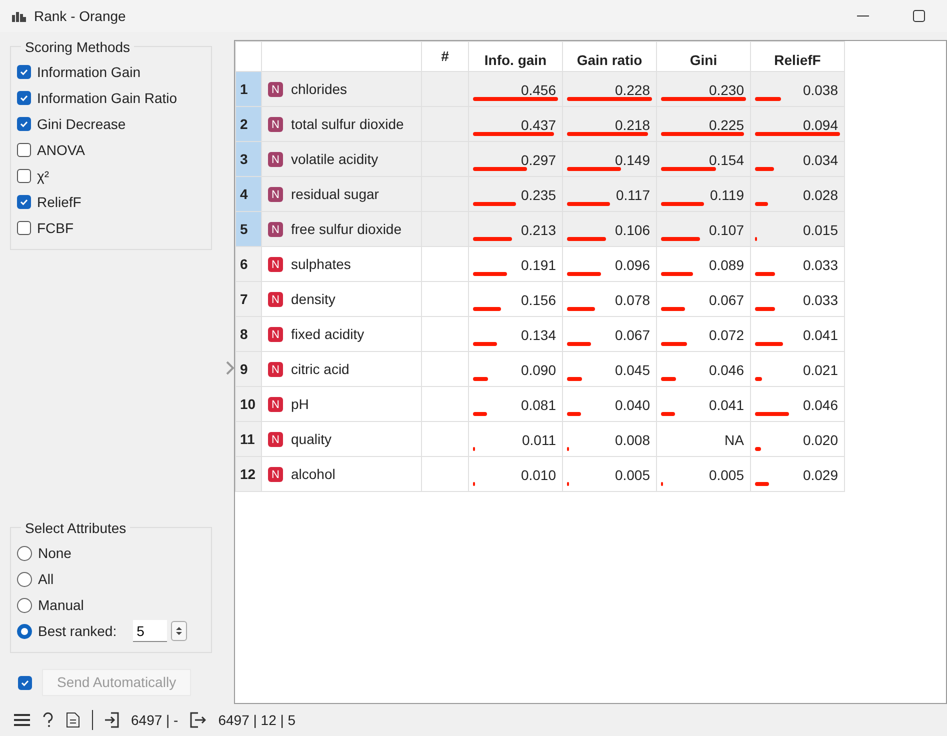 This screenshot has width=947, height=736. Describe the element at coordinates (797, 57) in the screenshot. I see `column-header: ReliefF` at that location.